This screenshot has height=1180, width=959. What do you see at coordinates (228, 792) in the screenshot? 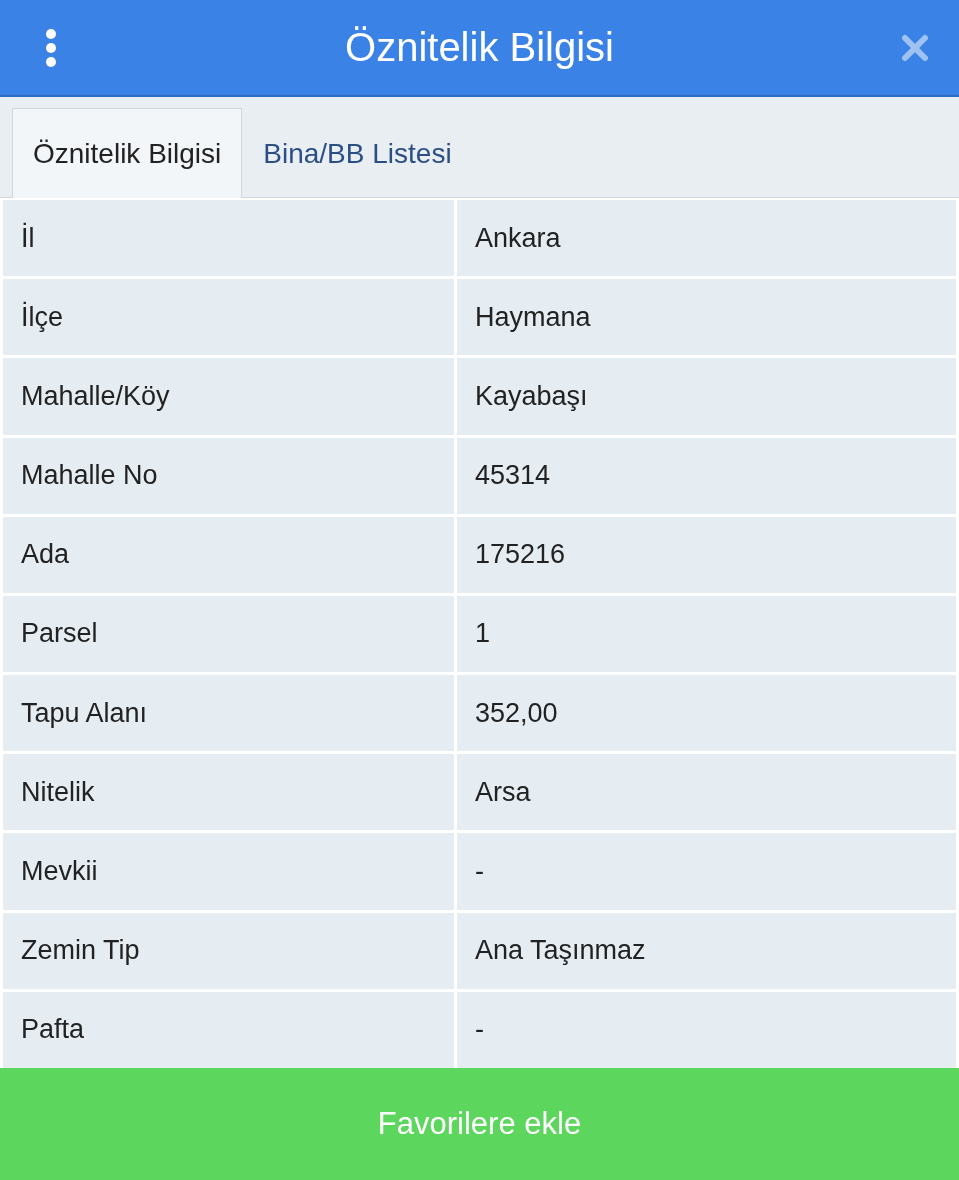
I see `label-cell: Nitelik` at bounding box center [228, 792].